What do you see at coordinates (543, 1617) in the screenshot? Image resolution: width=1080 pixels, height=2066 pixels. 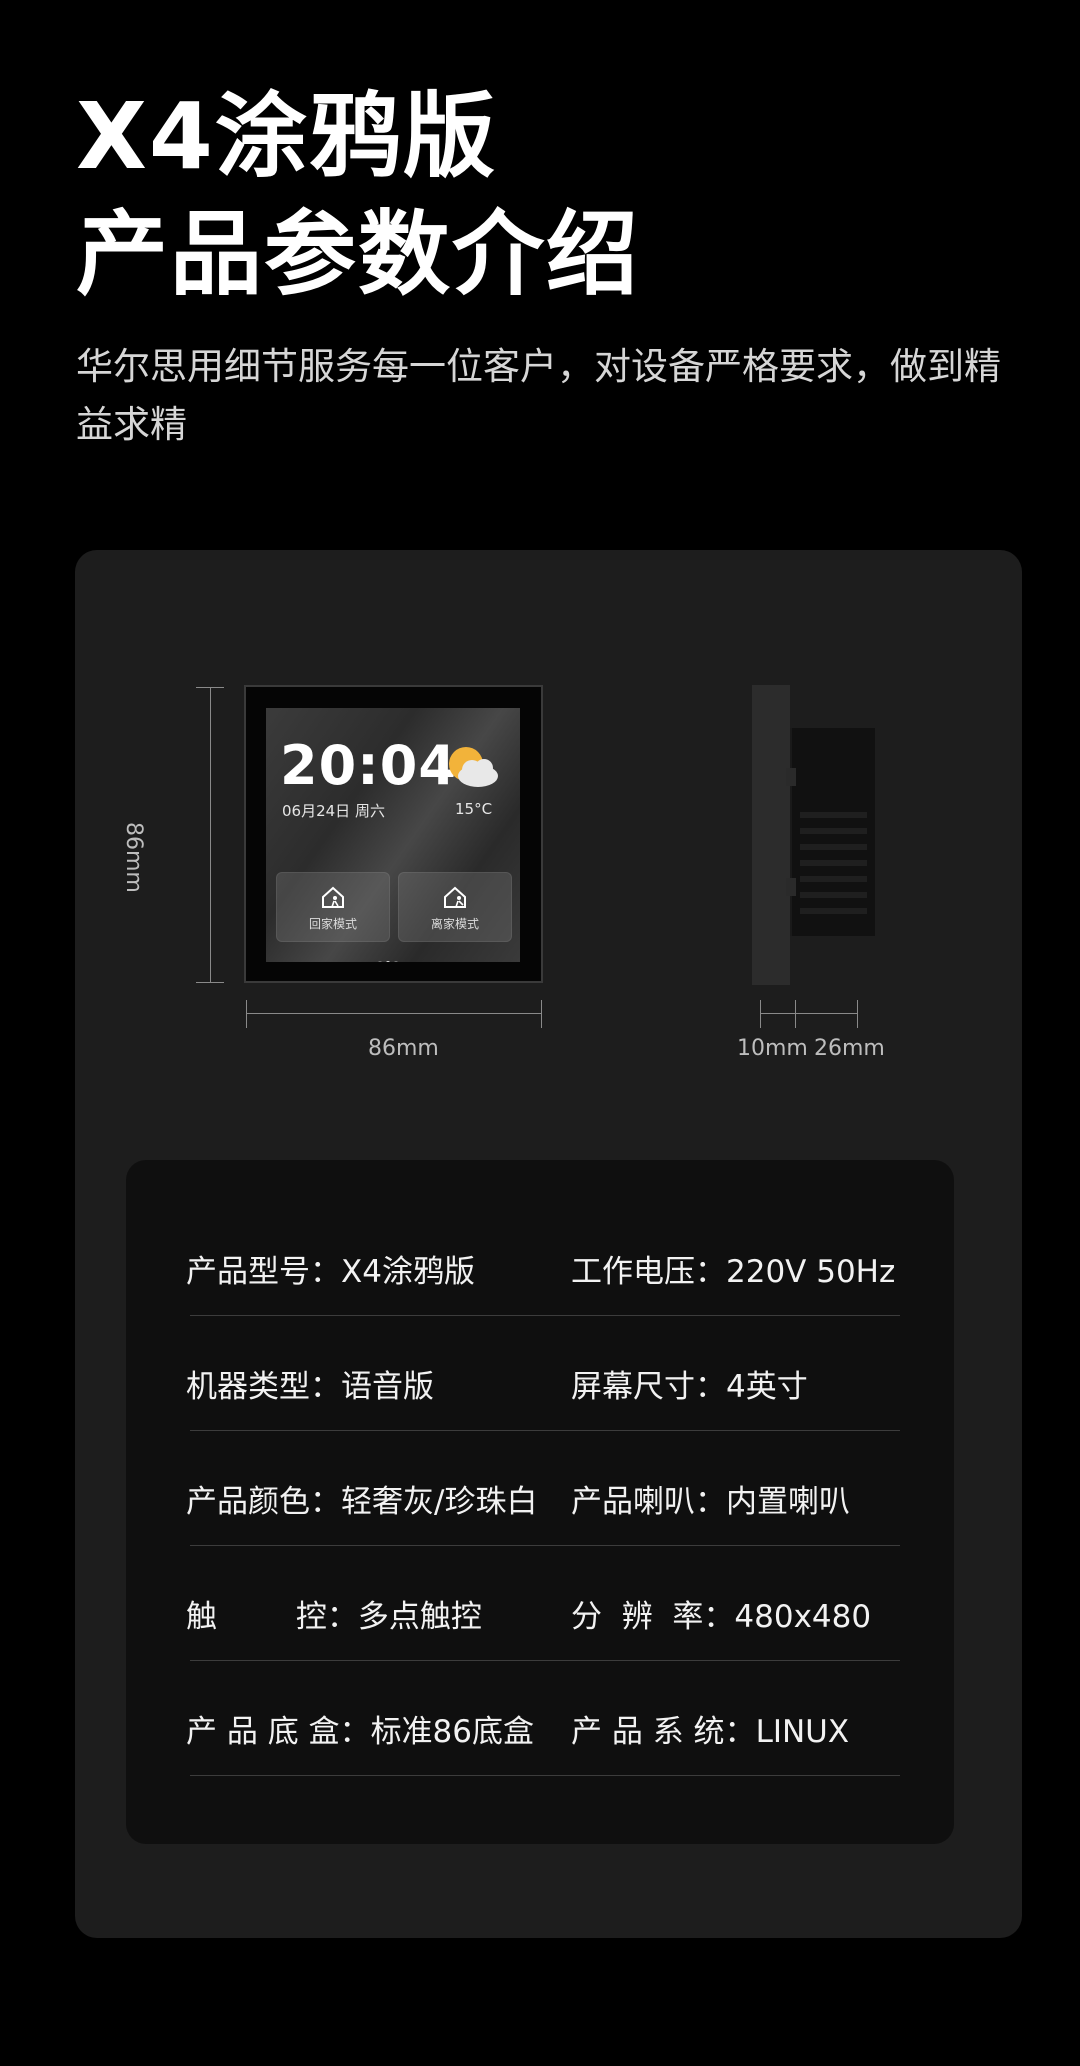 I see `spec-row: 触 控：多点触控 分 辨 率：480x480` at bounding box center [543, 1617].